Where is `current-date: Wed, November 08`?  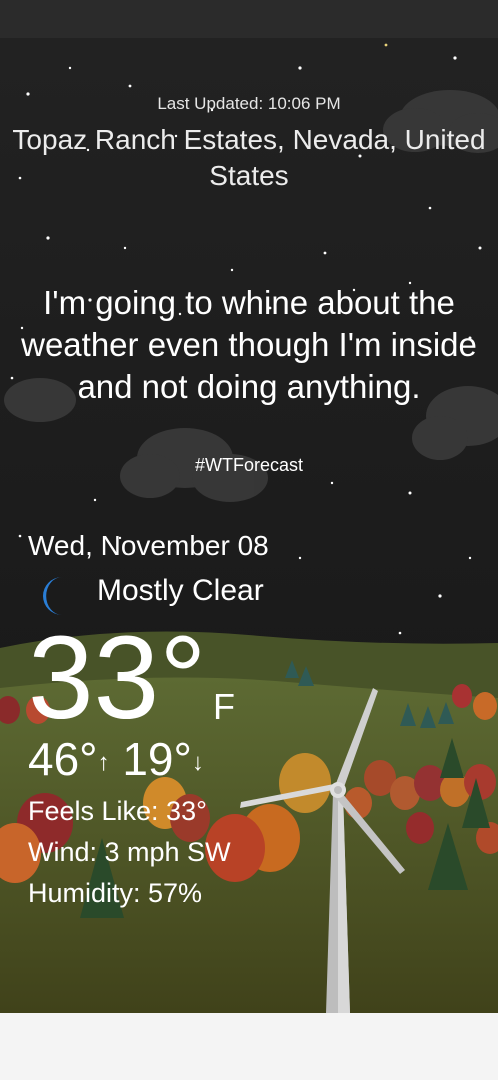
current-date: Wed, November 08 is located at coordinates (148, 545).